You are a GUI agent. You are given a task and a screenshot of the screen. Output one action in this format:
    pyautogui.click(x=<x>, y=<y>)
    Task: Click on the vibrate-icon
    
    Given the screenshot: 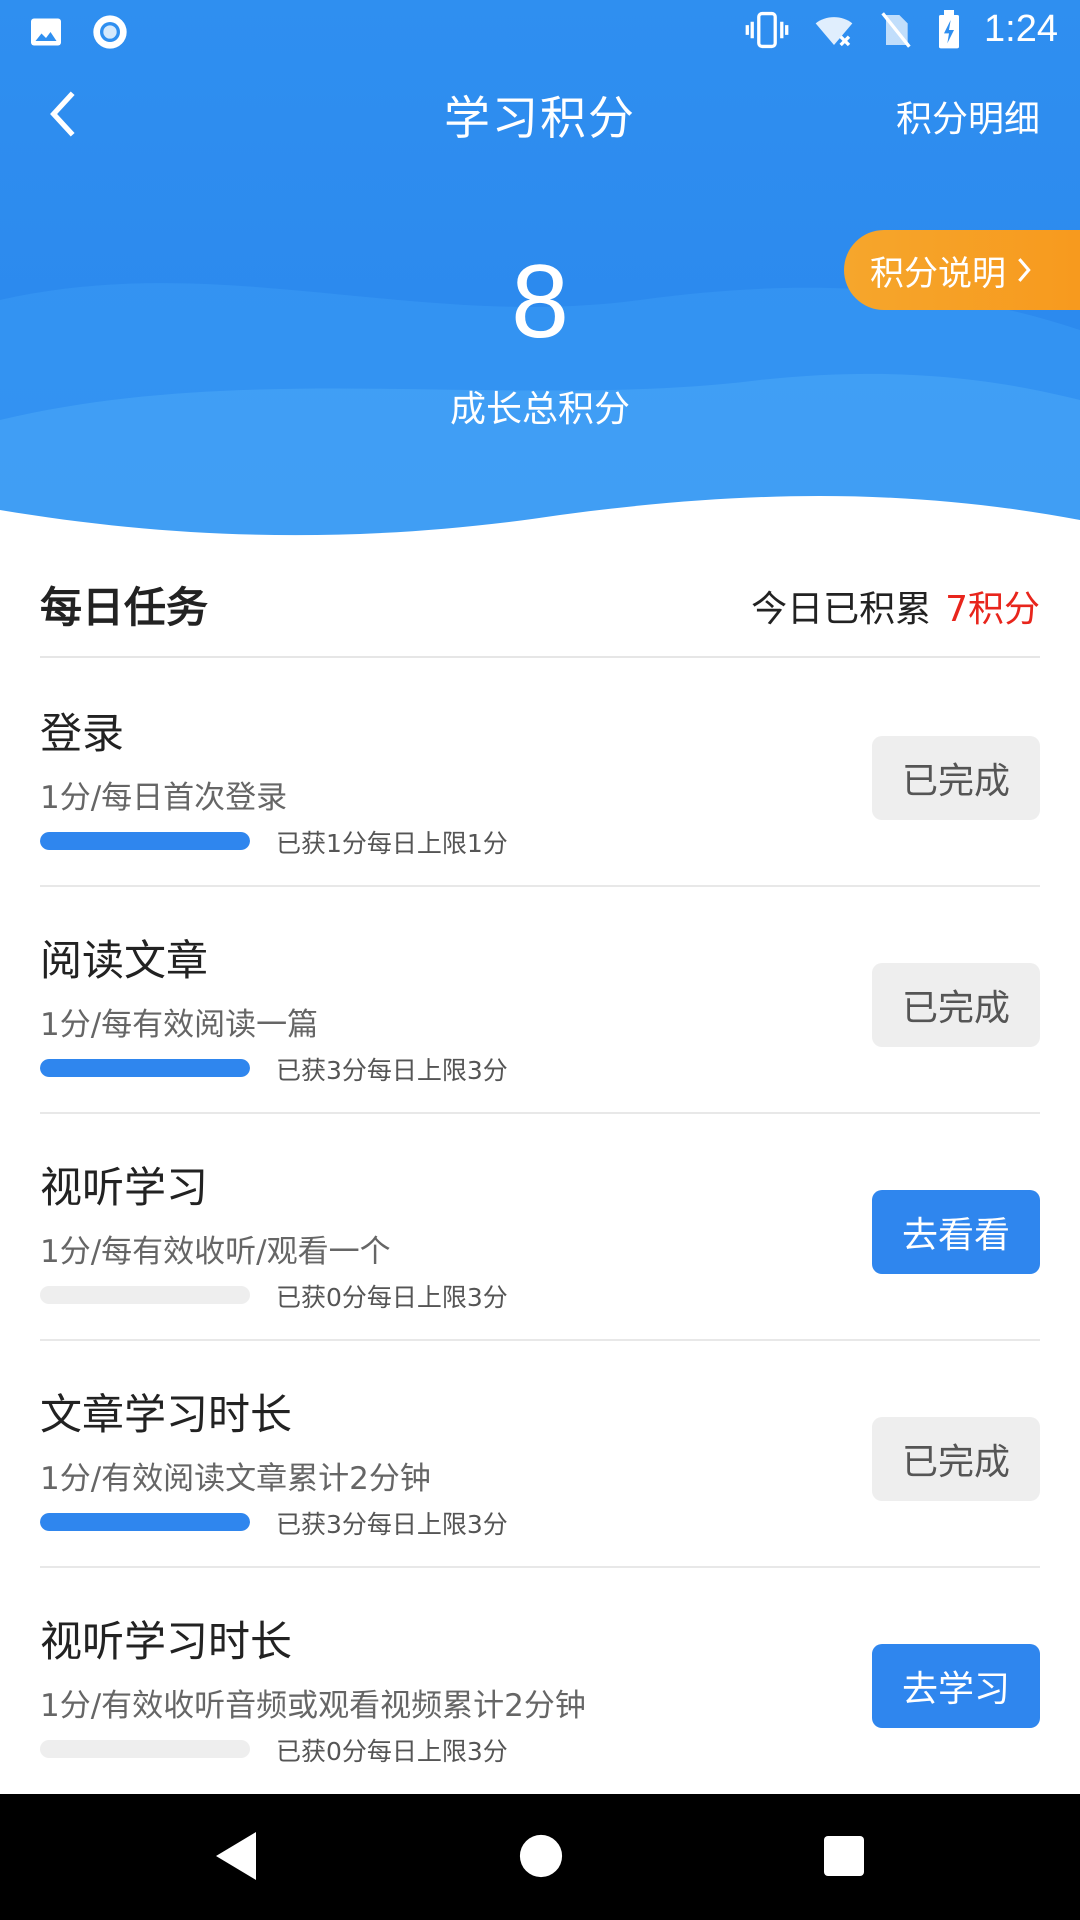 What is the action you would take?
    pyautogui.click(x=767, y=29)
    